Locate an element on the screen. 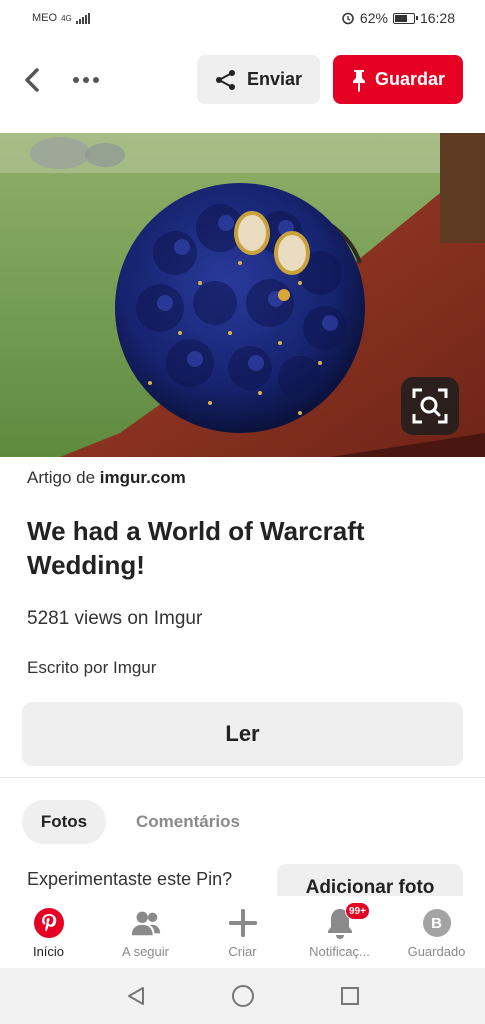  nav-item-home: Início is located at coordinates (48, 932).